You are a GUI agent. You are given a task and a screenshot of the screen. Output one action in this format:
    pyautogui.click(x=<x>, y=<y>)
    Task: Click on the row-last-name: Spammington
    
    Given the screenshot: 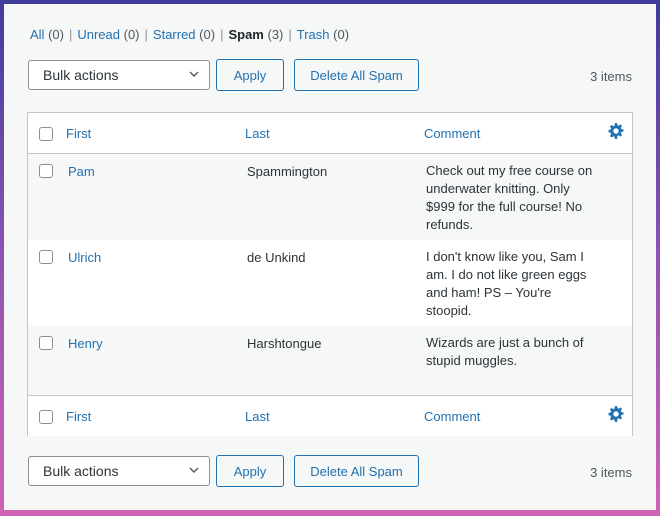 What is the action you would take?
    pyautogui.click(x=287, y=171)
    